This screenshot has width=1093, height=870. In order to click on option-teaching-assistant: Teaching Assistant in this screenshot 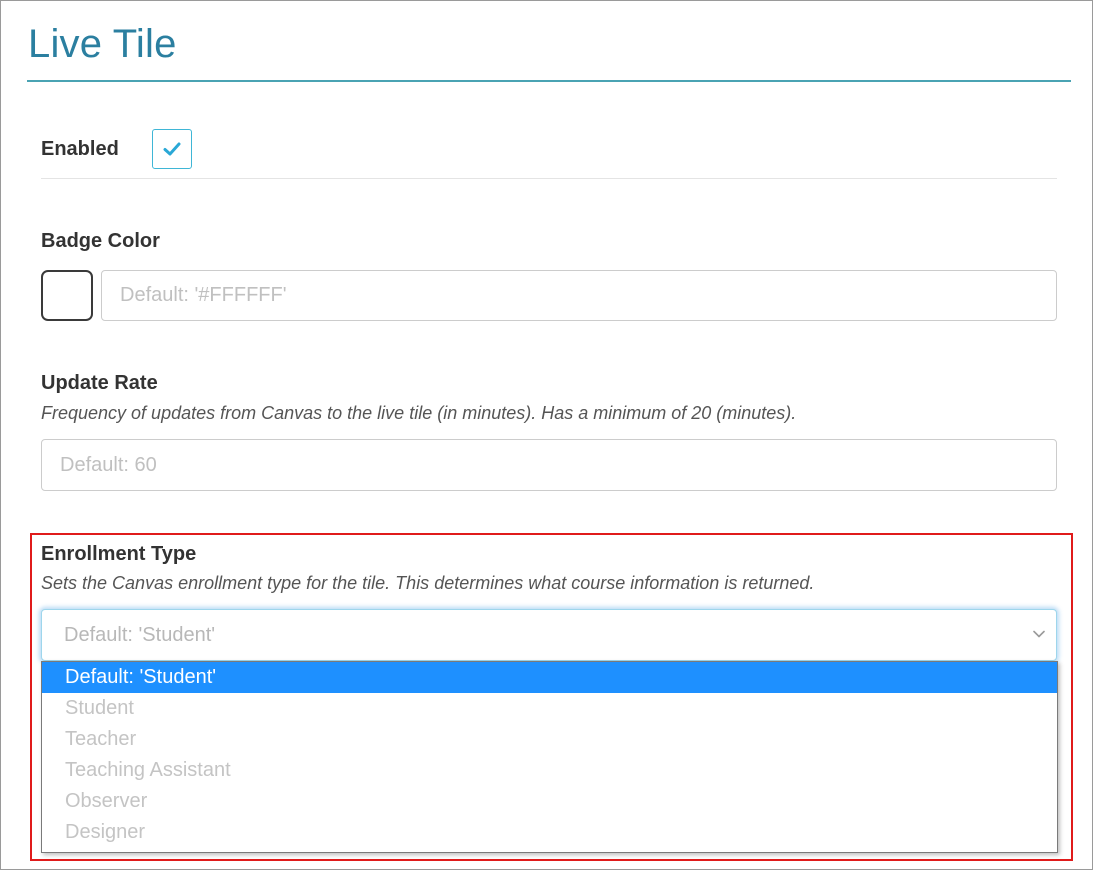, I will do `click(549, 770)`.